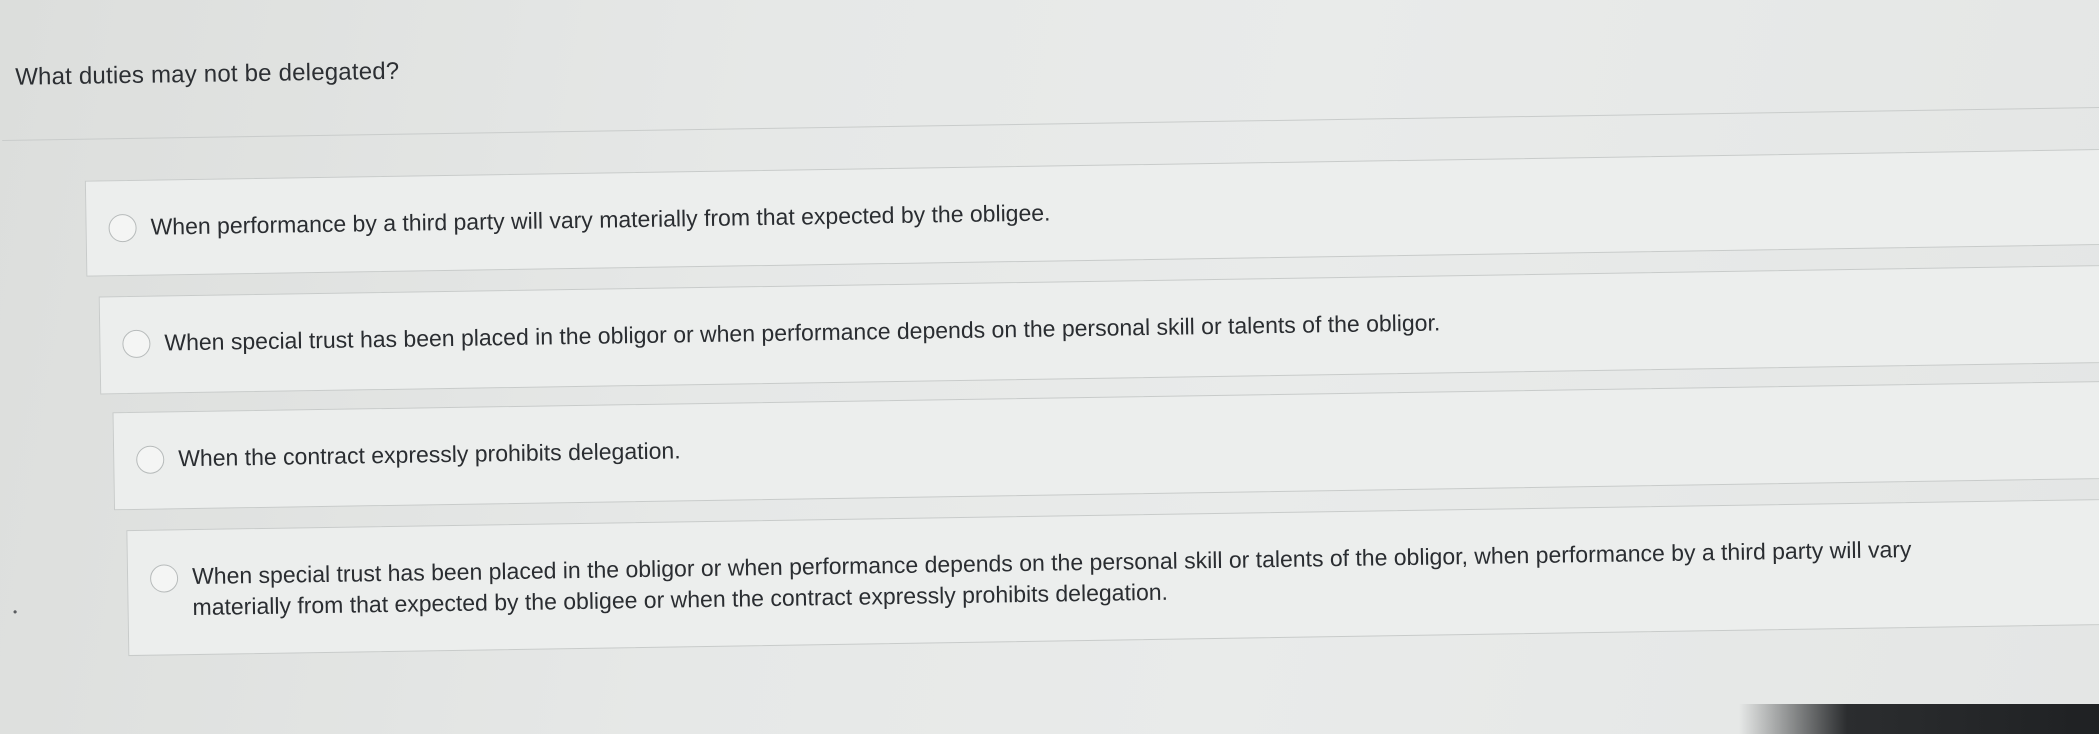  What do you see at coordinates (1050, 123) in the screenshot?
I see `divider` at bounding box center [1050, 123].